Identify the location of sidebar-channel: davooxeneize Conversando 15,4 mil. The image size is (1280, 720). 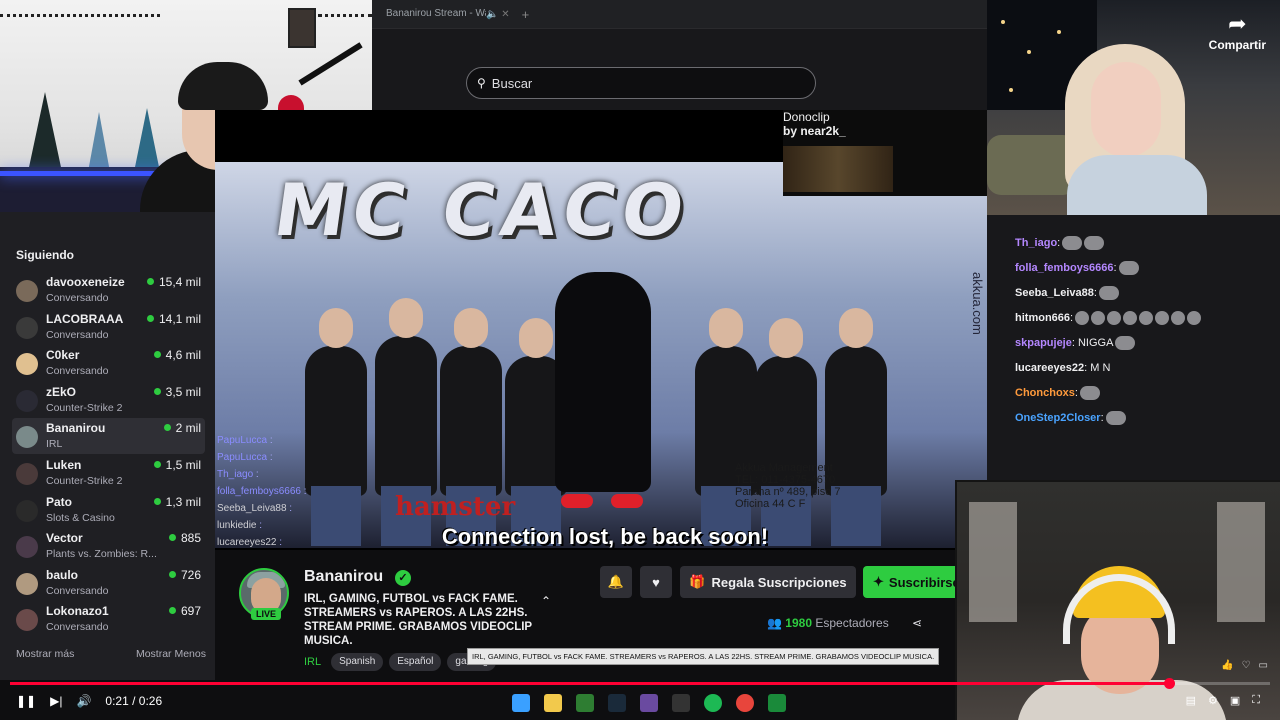
(108, 290).